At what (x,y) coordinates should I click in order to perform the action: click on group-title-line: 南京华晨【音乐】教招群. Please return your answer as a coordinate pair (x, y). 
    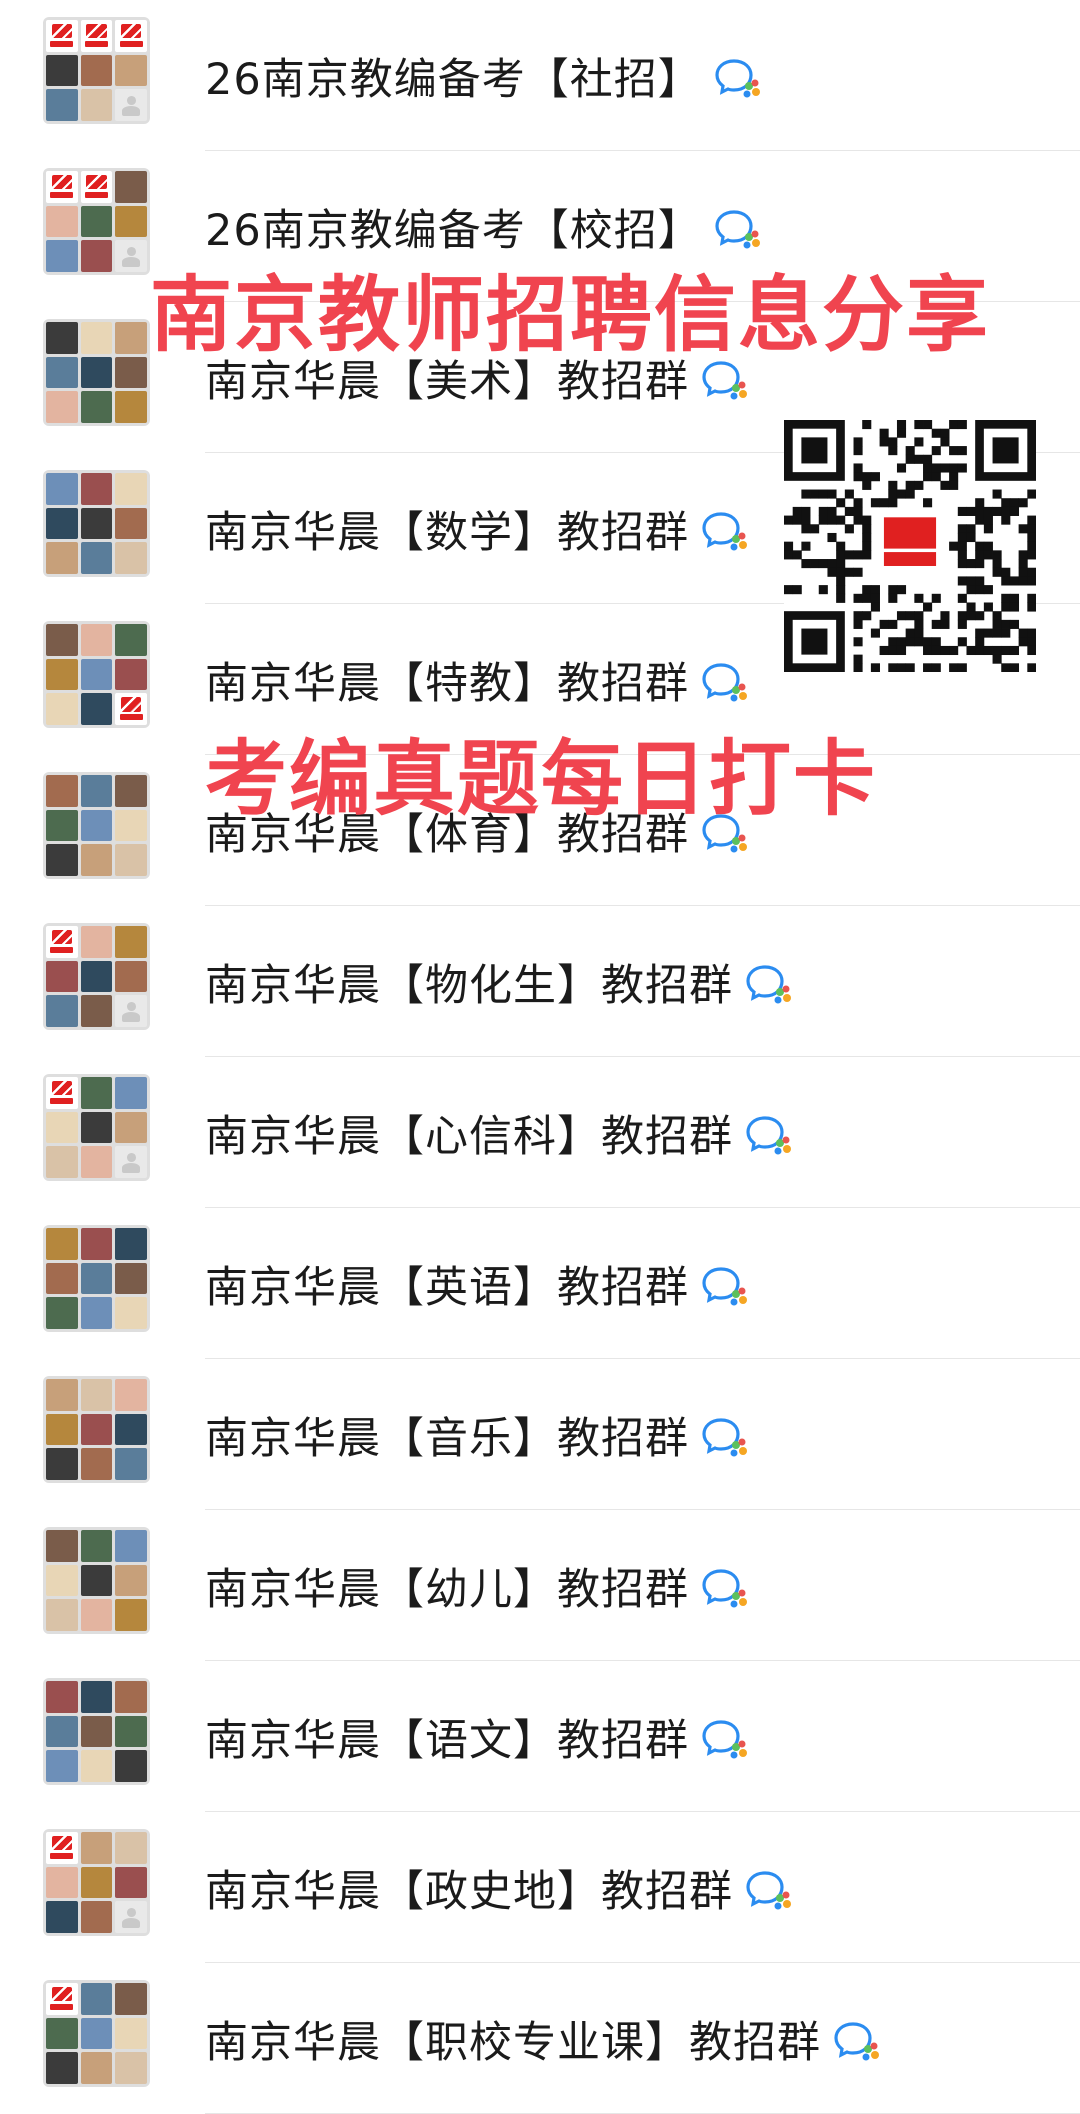
    Looking at the image, I should click on (477, 1434).